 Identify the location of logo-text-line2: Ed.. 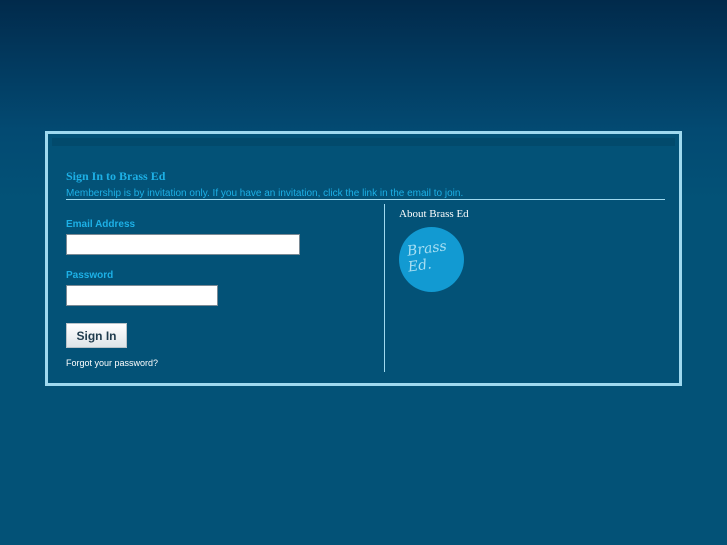
(420, 266).